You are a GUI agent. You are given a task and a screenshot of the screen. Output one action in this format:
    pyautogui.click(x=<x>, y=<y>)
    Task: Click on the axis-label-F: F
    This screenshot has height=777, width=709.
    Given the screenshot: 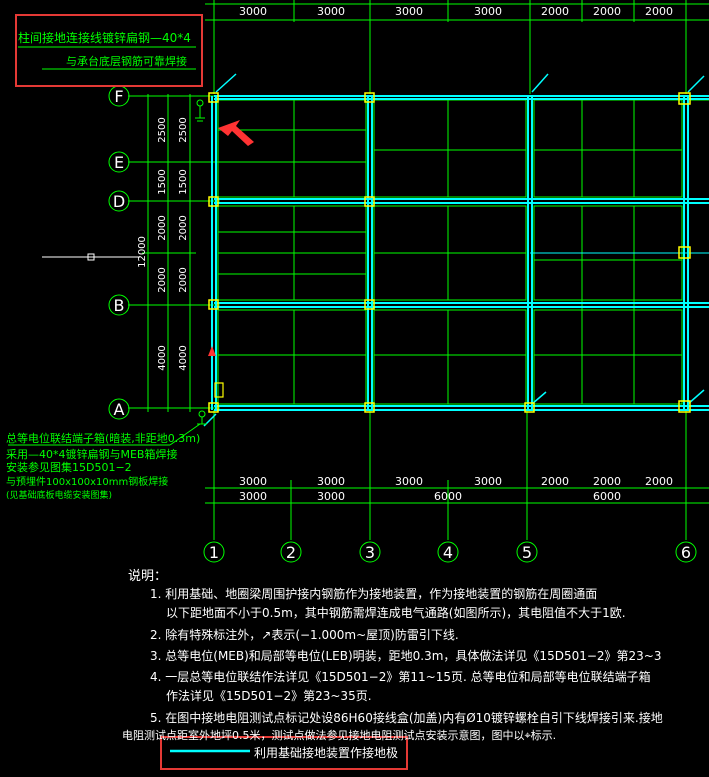 What is the action you would take?
    pyautogui.click(x=118, y=96)
    